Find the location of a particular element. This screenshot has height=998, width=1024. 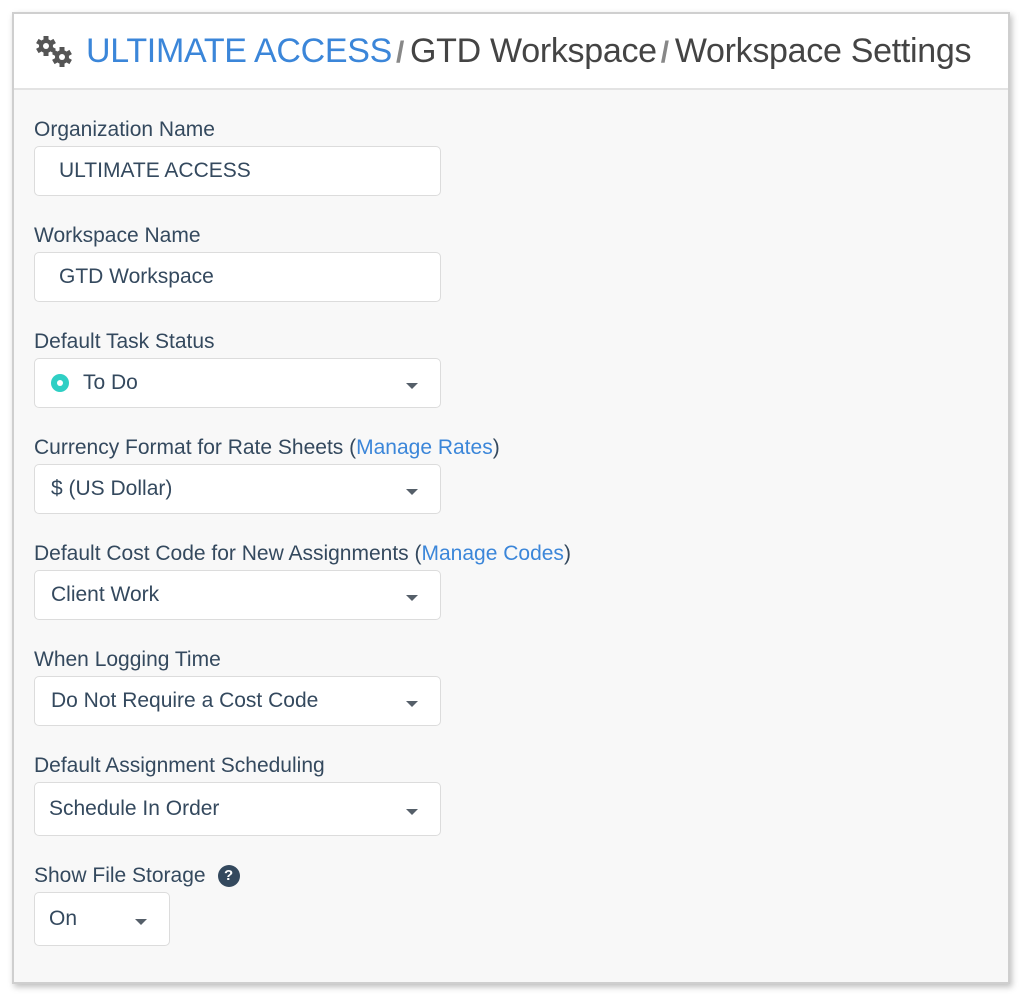

logging-time-value: Do Not Require a Cost Code is located at coordinates (185, 700).